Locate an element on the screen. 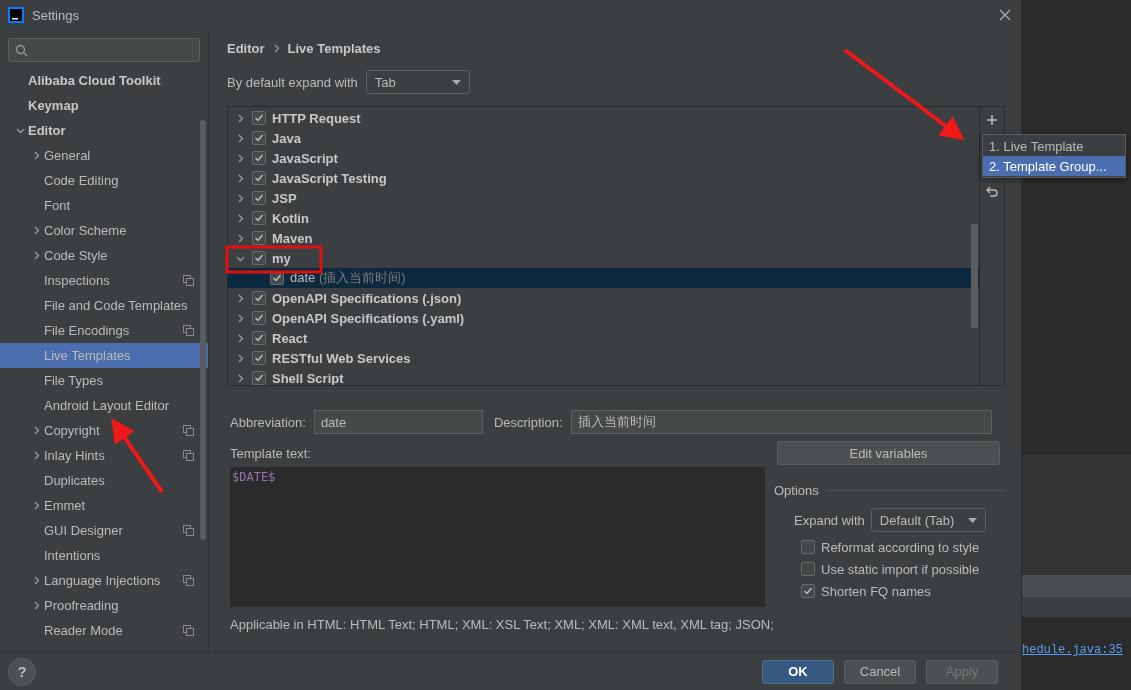 Image resolution: width=1131 pixels, height=690 pixels. stack-trace-link: hedule.java:35 is located at coordinates (1072, 650).